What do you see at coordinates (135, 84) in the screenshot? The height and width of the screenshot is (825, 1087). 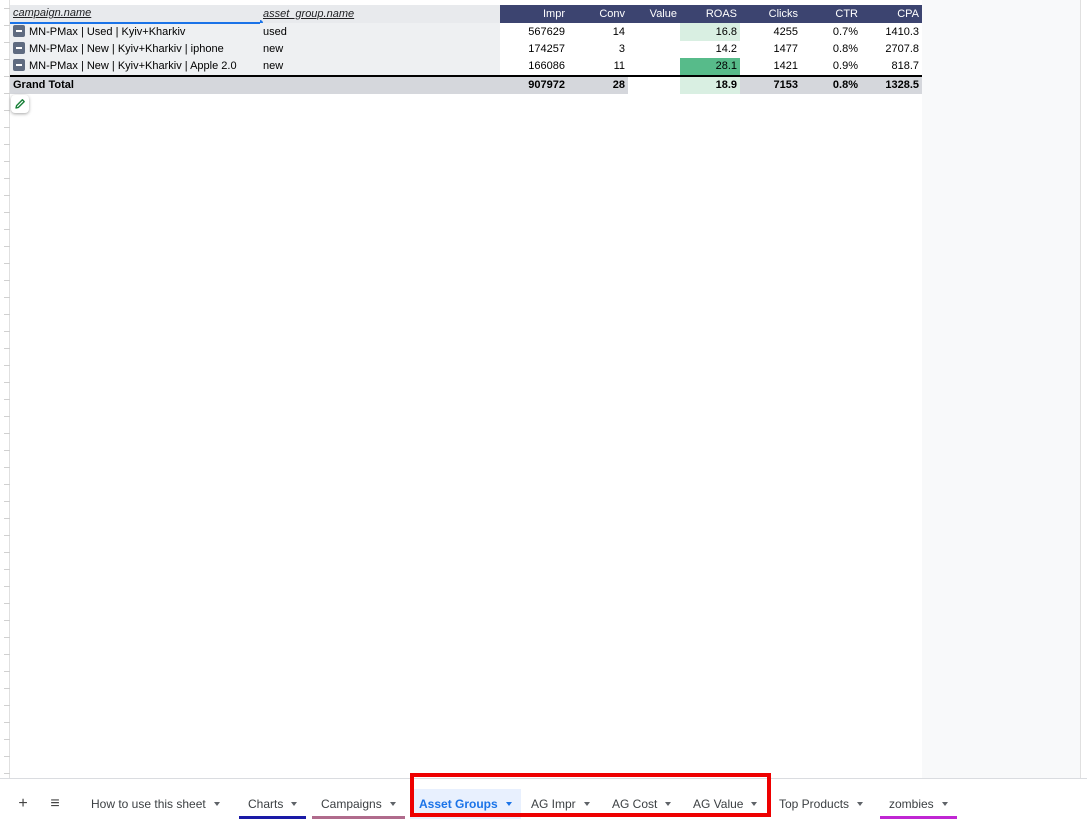 I see `grand-total-label: Grand Total` at bounding box center [135, 84].